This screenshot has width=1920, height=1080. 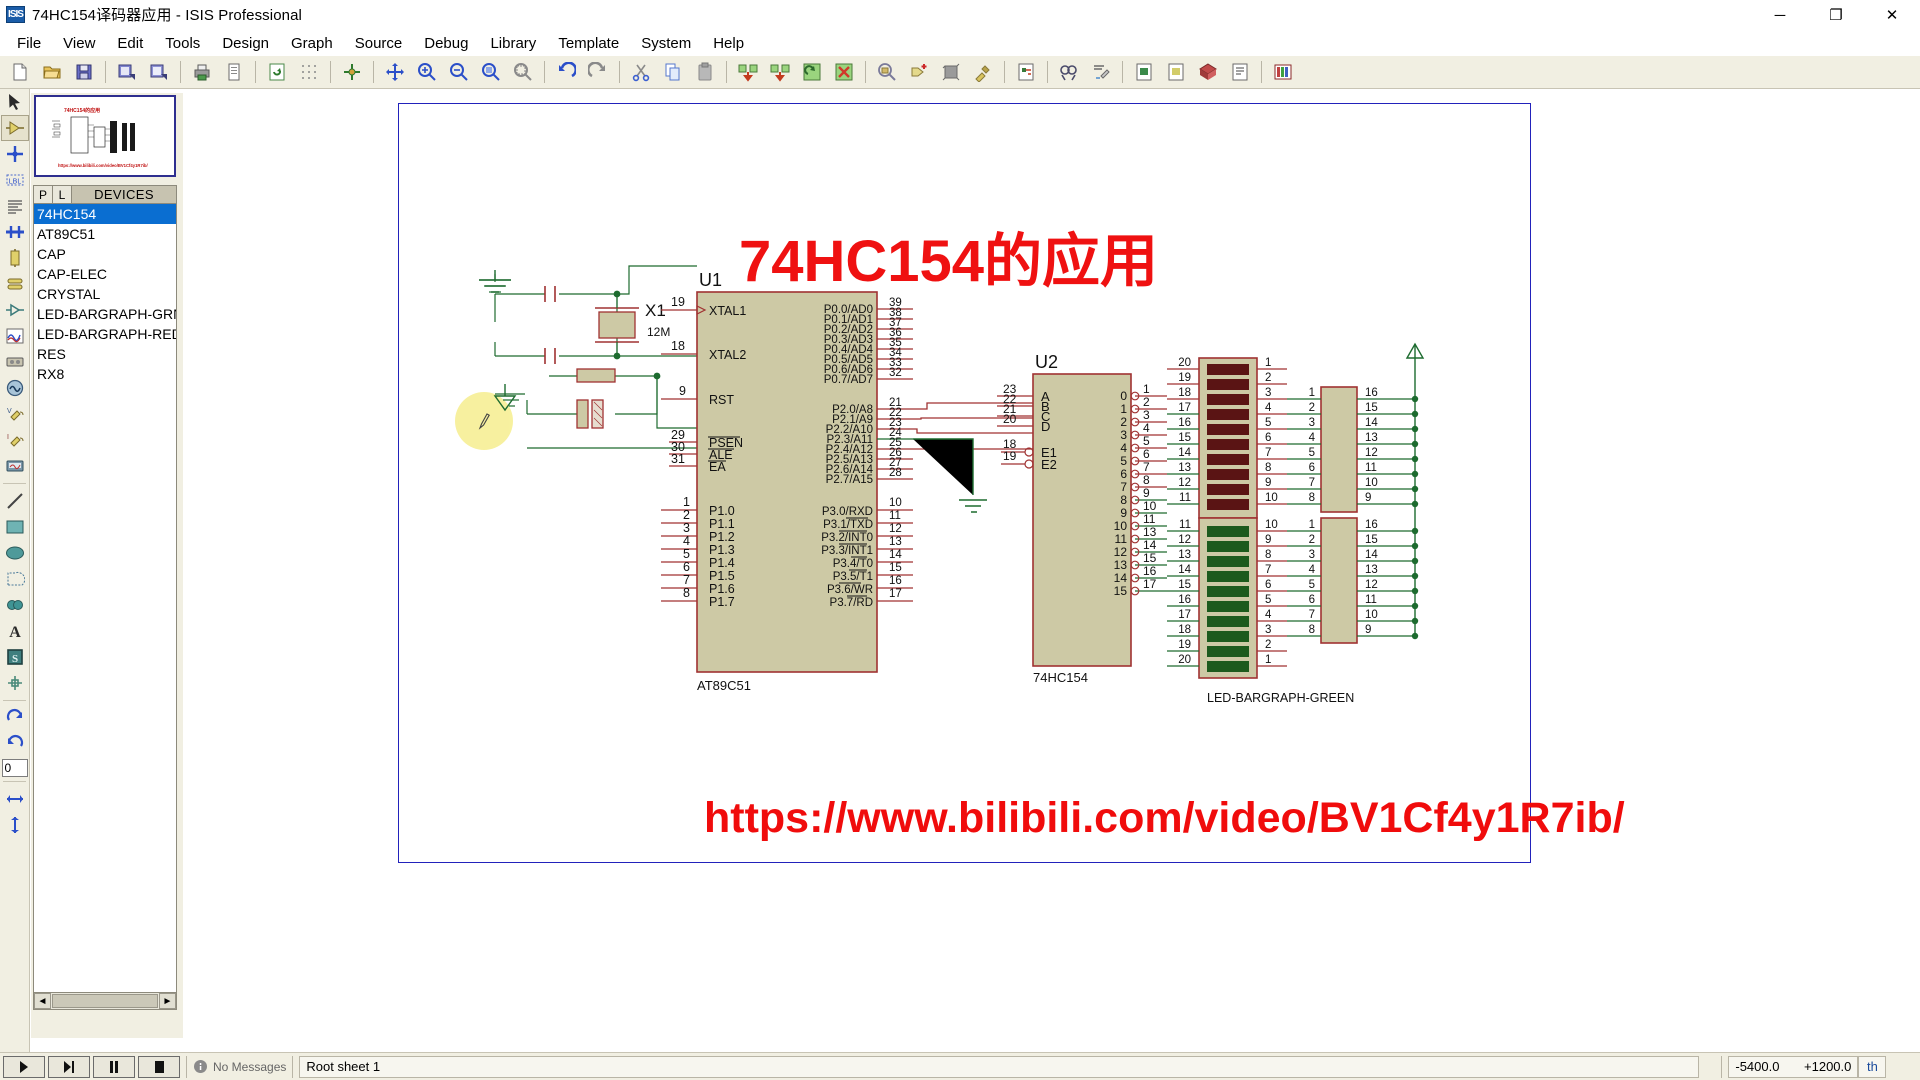 What do you see at coordinates (277, 72) in the screenshot?
I see `refresh-display-icon` at bounding box center [277, 72].